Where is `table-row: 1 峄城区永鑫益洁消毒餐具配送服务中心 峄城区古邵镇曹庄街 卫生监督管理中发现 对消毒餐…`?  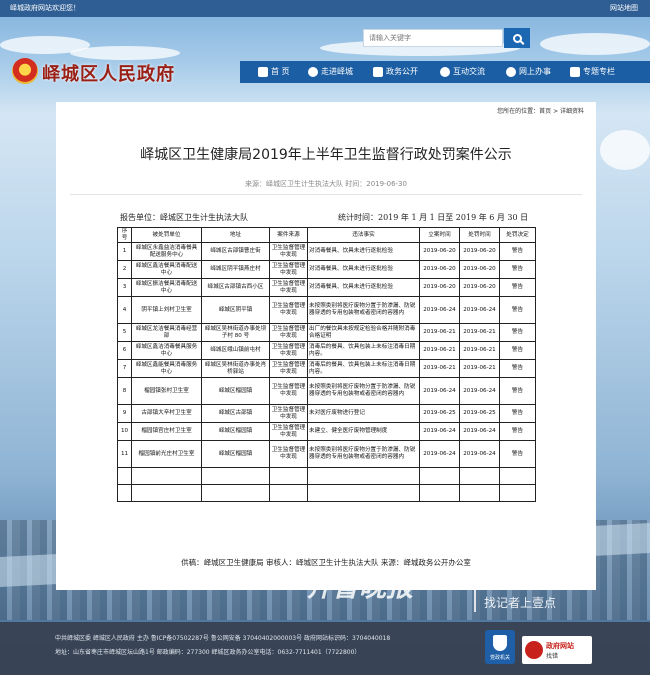 table-row: 1 峄城区永鑫益洁消毒餐具配送服务中心 峄城区古邵镇曹庄街 卫生监督管理中发现 对消毒餐… is located at coordinates (326, 251).